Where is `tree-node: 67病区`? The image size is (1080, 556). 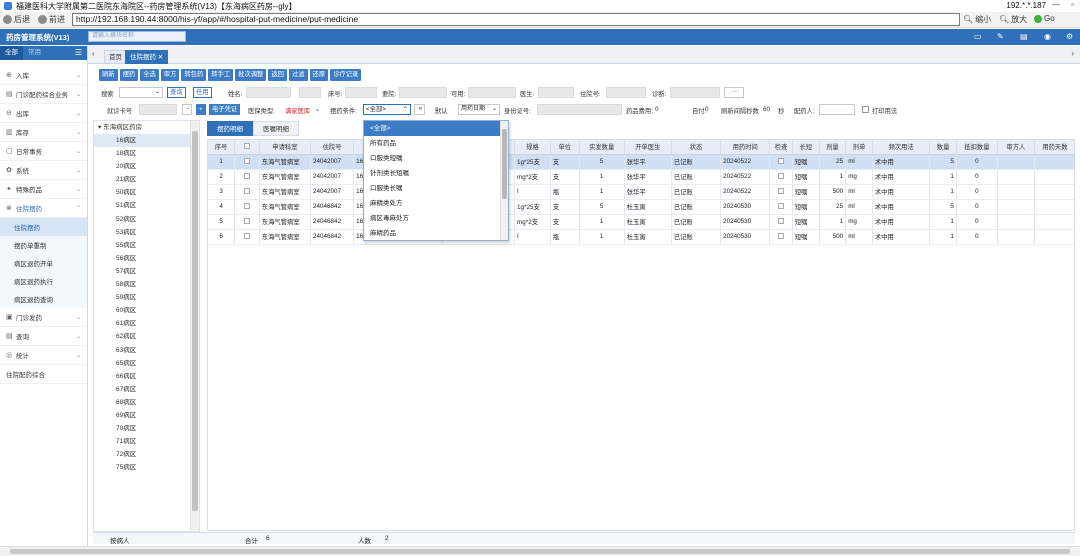 tree-node: 67病区 is located at coordinates (146, 389).